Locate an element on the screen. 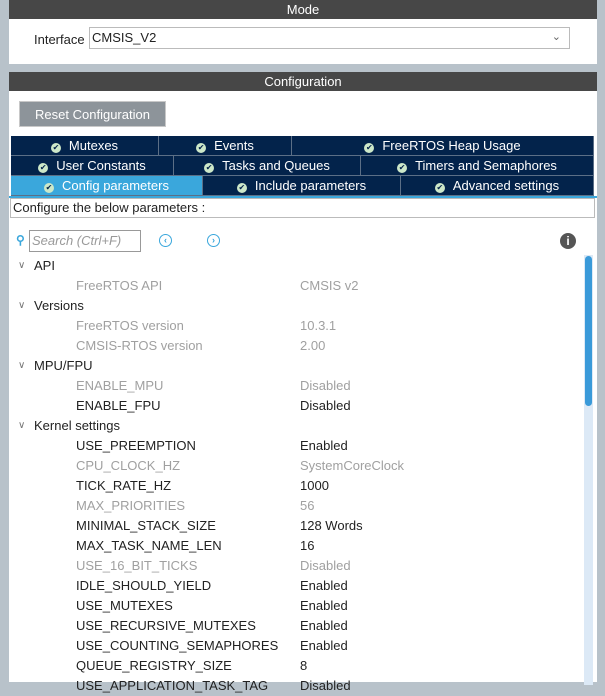  group-label: MPU/FPU is located at coordinates (63, 365).